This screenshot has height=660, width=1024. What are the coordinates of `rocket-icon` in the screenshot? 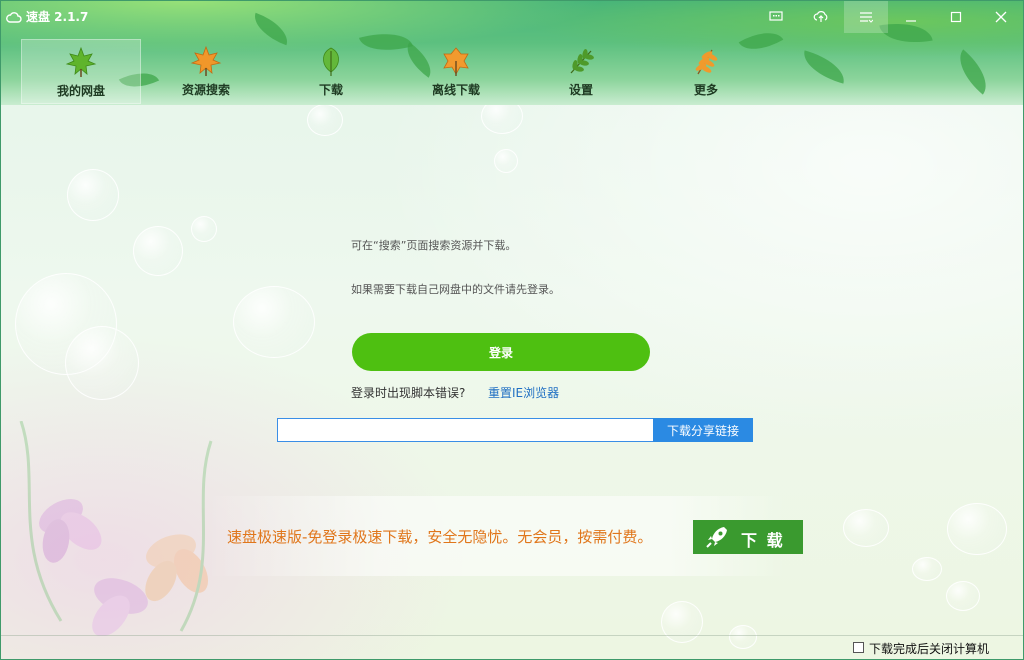 It's located at (717, 539).